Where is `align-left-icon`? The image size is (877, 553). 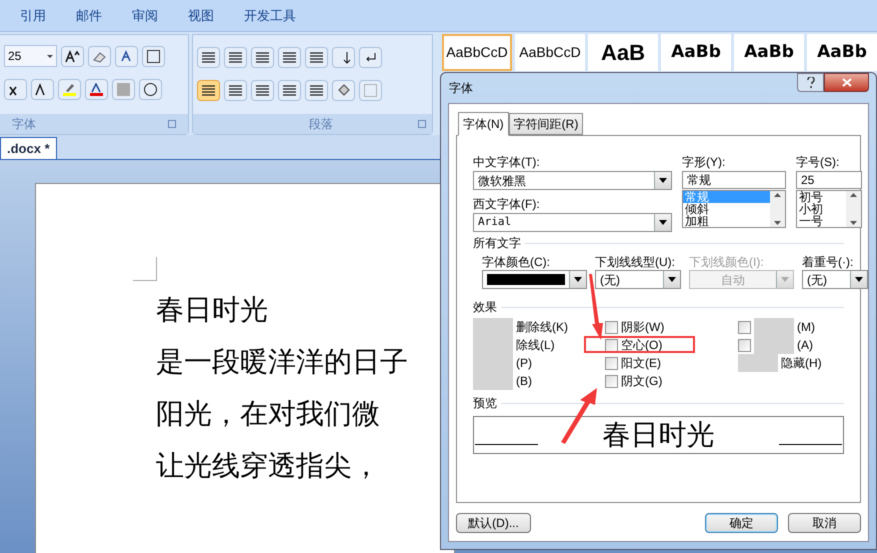
align-left-icon is located at coordinates (208, 90).